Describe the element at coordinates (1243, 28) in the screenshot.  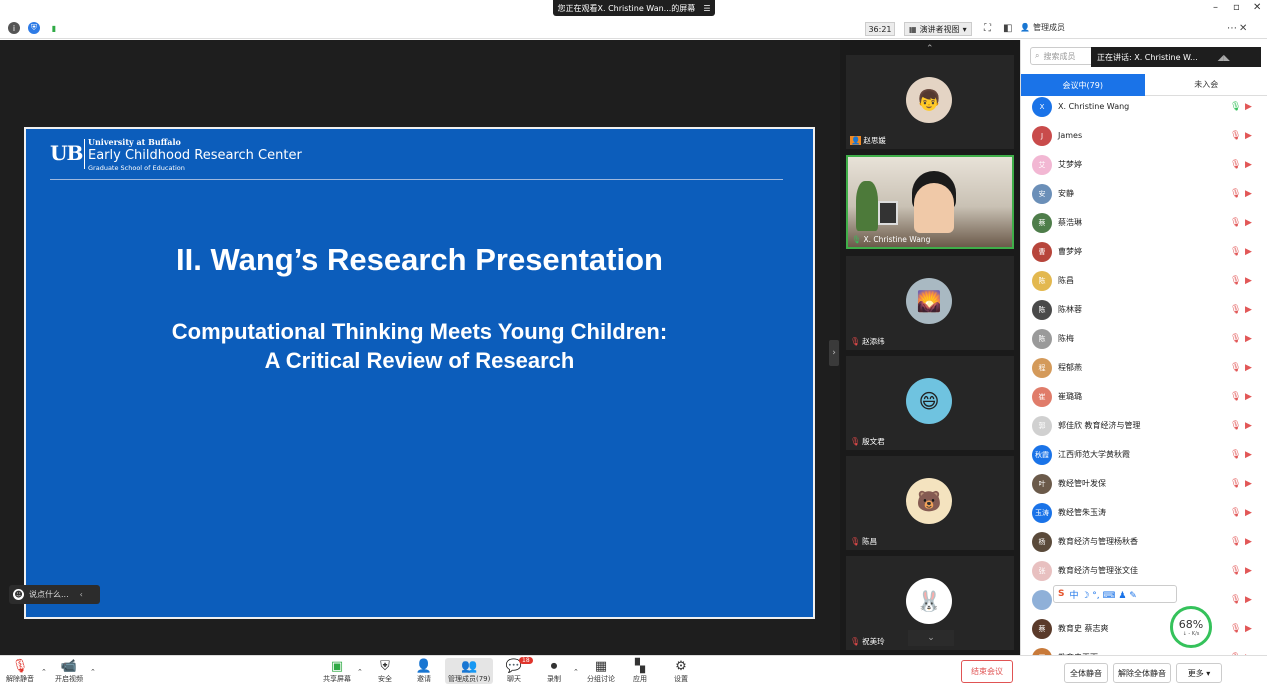
I see `panel-close-icon: ✕` at that location.